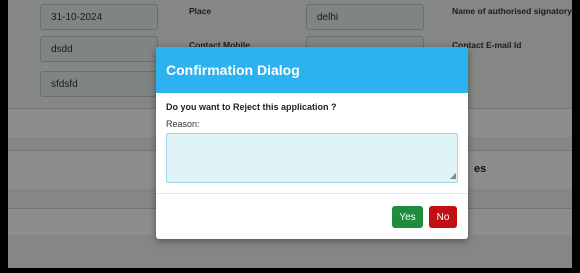  I want to click on reason-label: Reason:, so click(183, 124).